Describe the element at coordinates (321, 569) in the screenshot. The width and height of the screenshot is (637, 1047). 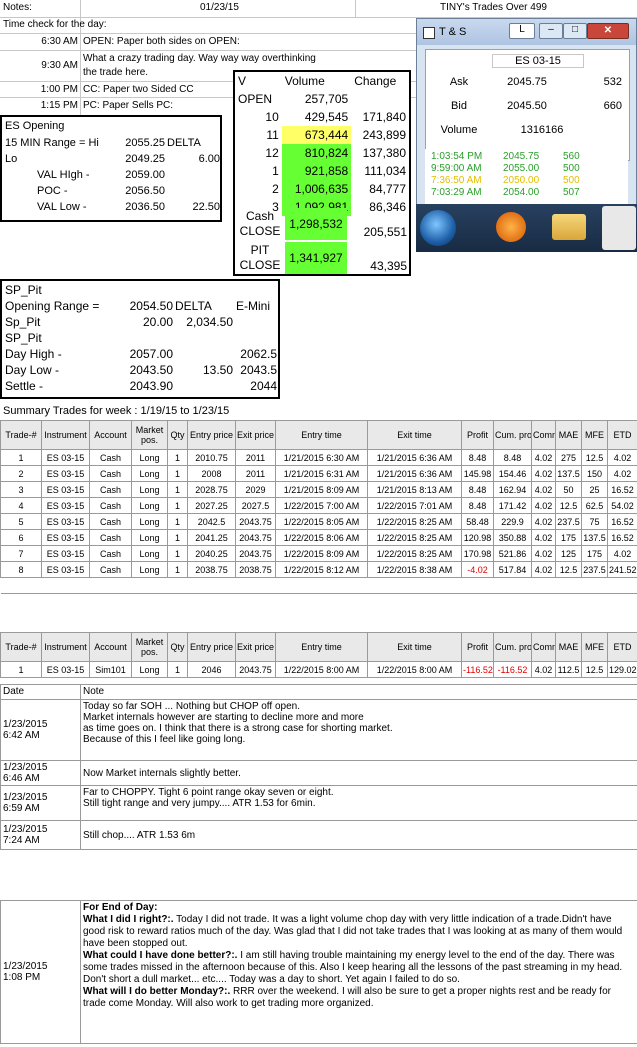
I see `cell-entry-time: 1/22/2015 8:12 AM` at that location.